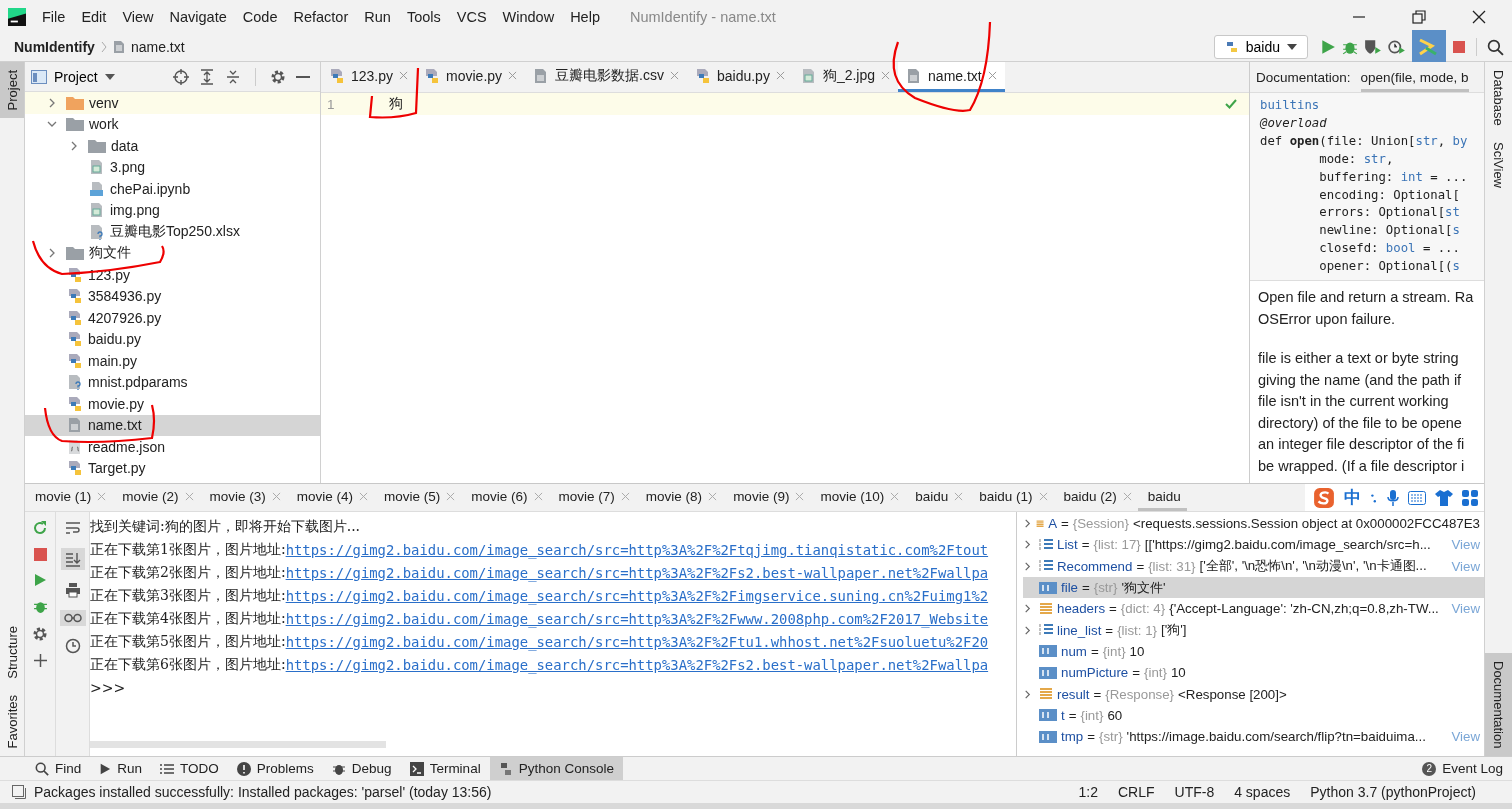 The height and width of the screenshot is (809, 1512). Describe the element at coordinates (1417, 497) in the screenshot. I see `keyboard-icon` at that location.